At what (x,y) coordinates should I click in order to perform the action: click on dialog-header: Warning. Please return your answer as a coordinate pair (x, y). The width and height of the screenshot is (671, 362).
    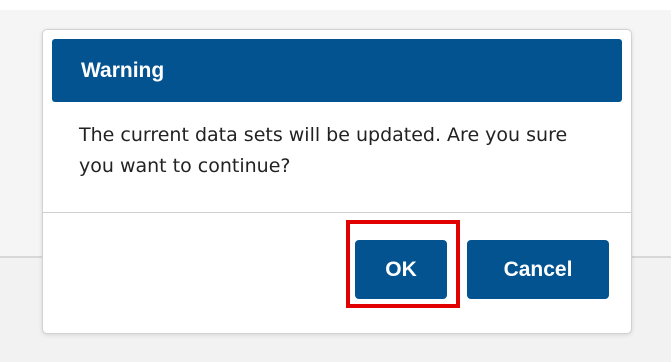
    Looking at the image, I should click on (337, 70).